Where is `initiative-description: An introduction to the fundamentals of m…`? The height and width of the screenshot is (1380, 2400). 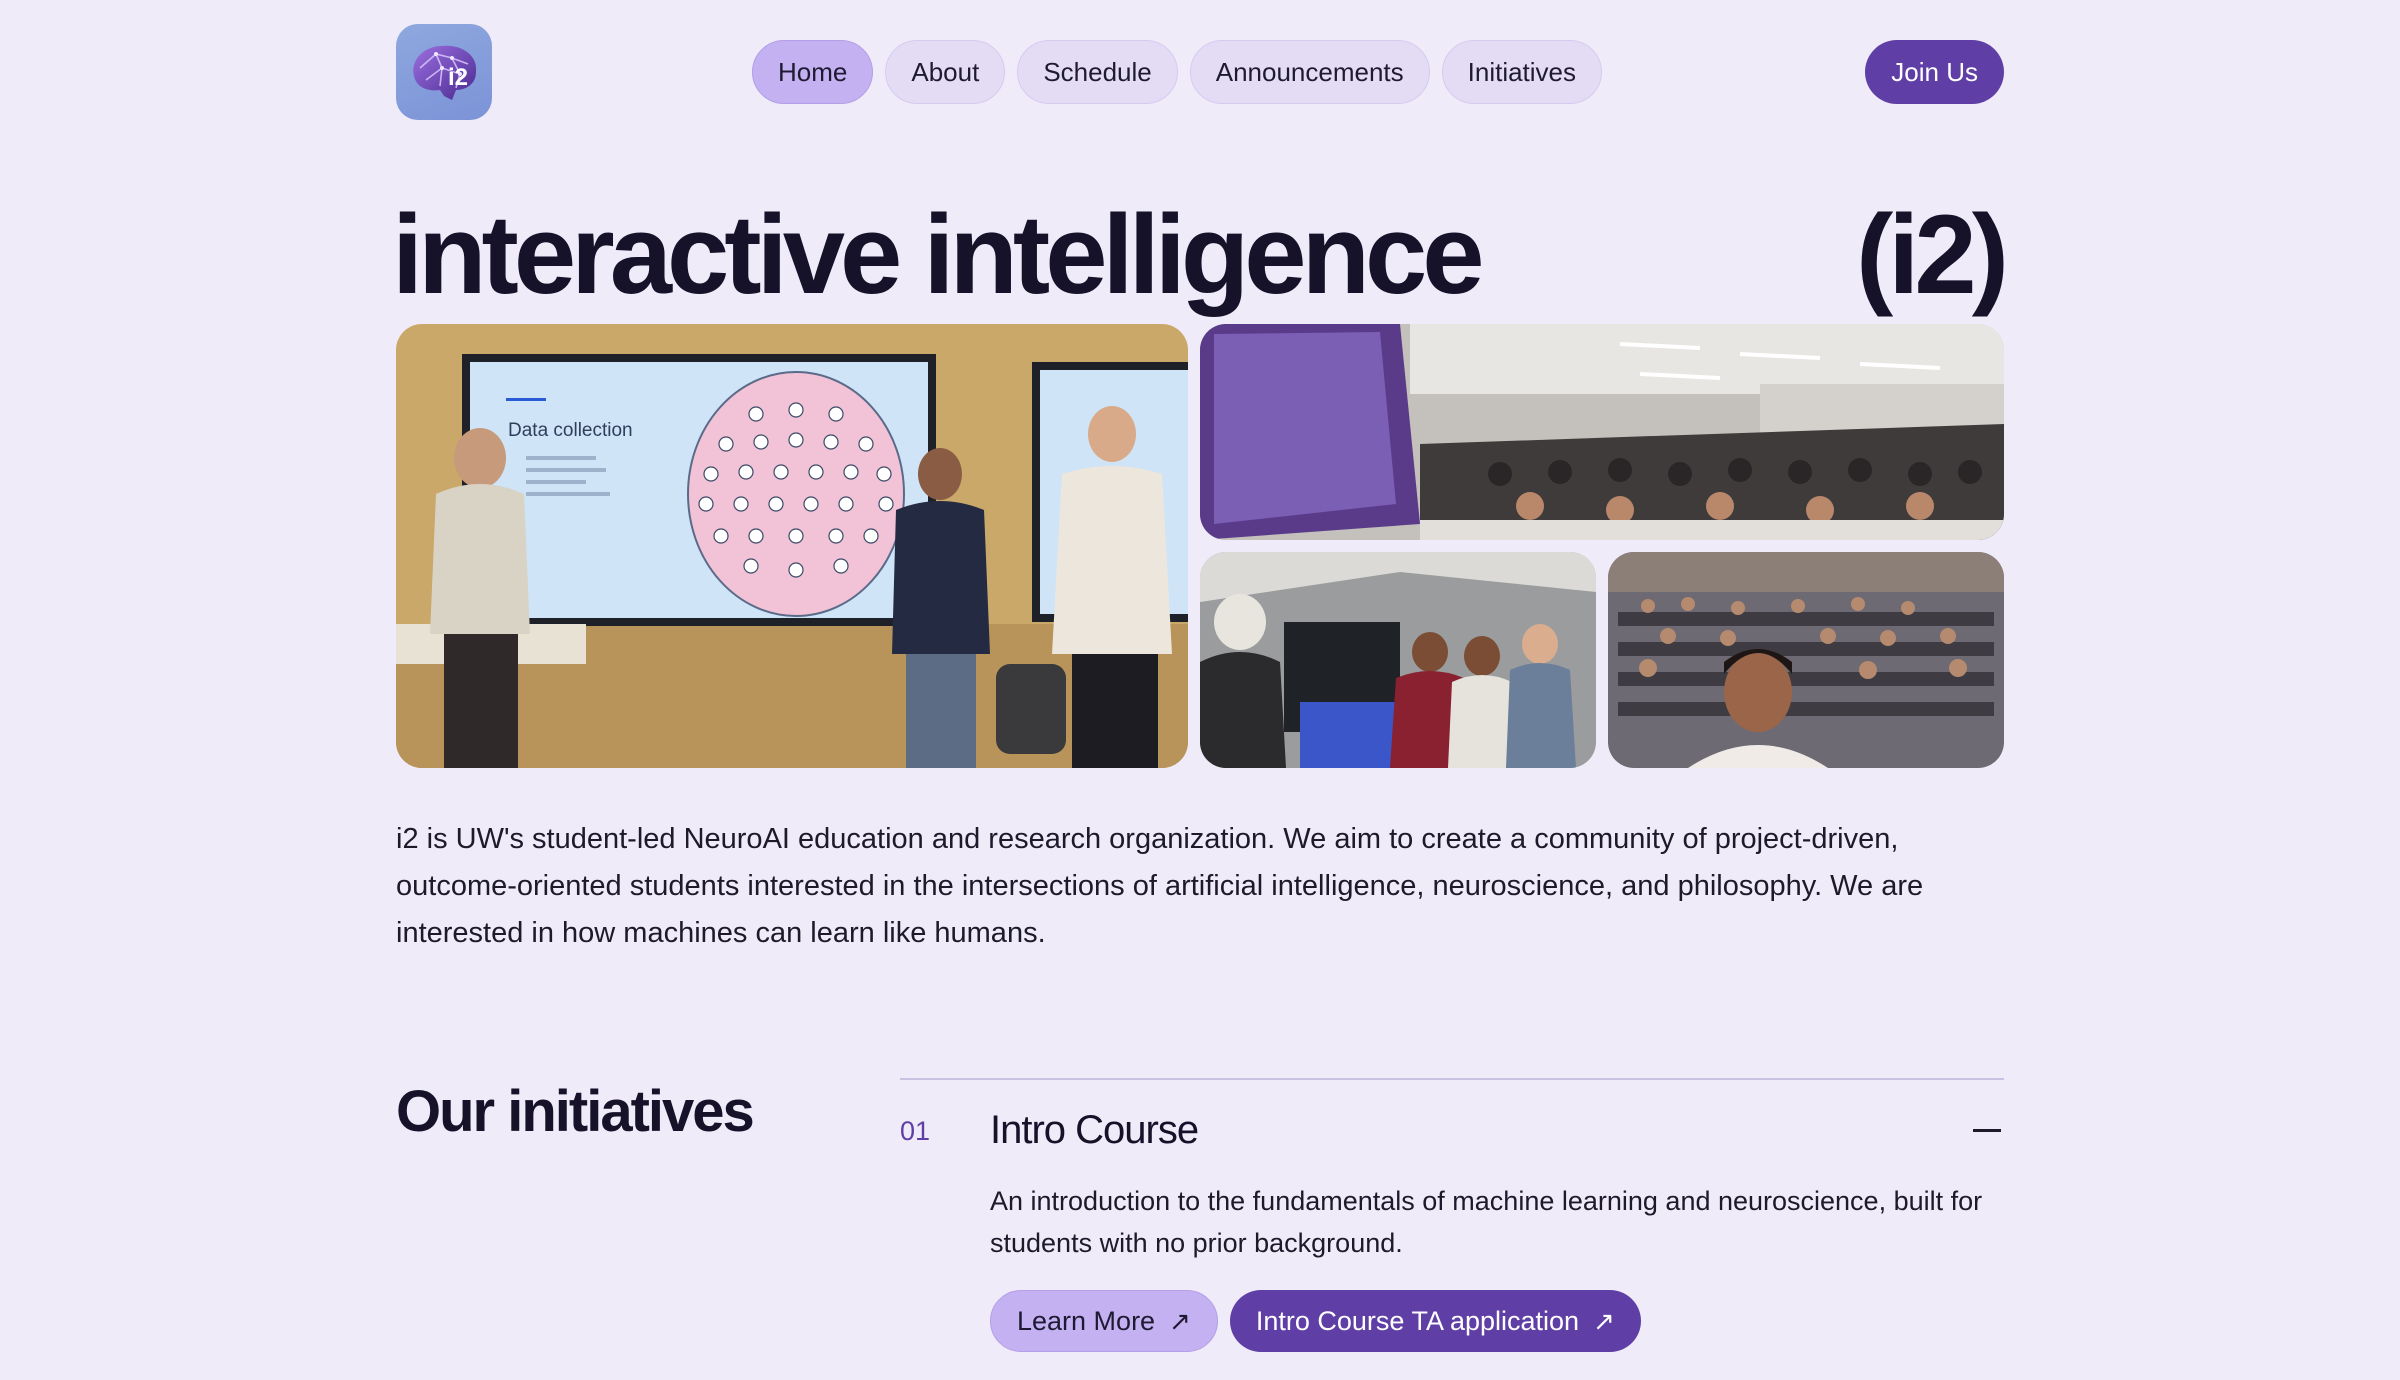
initiative-description: An introduction to the fundamentals of m… is located at coordinates (1486, 1222).